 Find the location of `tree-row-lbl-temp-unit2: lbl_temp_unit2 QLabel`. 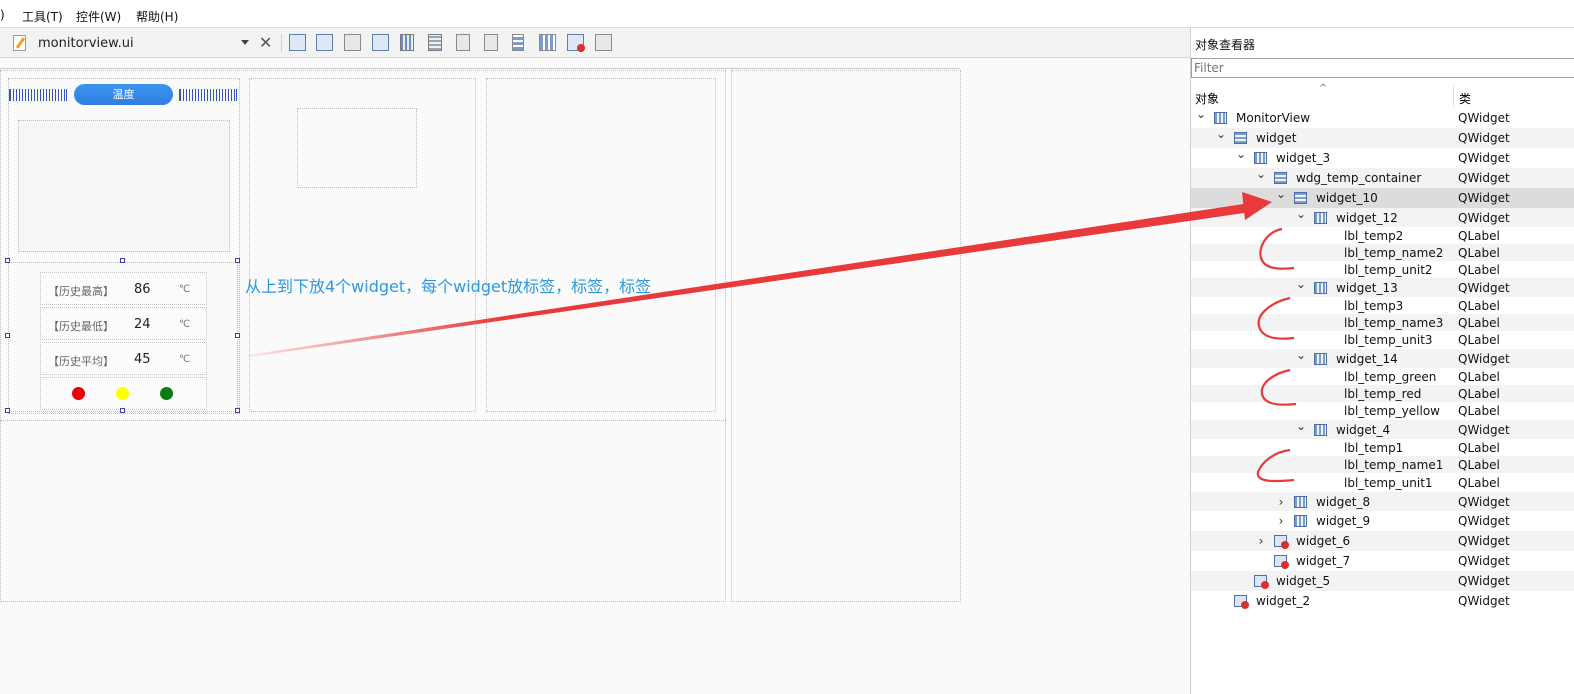

tree-row-lbl-temp-unit2: lbl_temp_unit2 QLabel is located at coordinates (1382, 269).